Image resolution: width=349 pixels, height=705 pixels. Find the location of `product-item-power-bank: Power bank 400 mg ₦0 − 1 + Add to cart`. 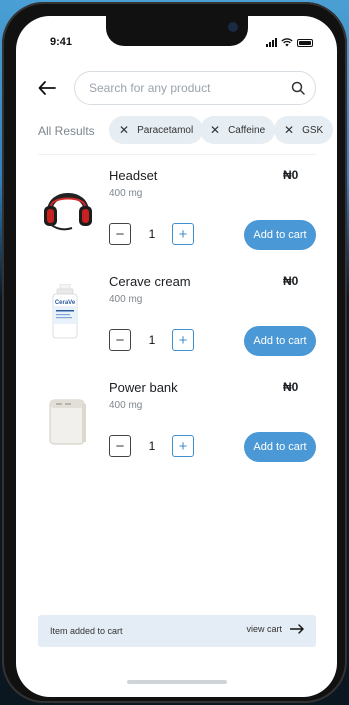

product-item-power-bank: Power bank 400 mg ₦0 − 1 + Add to cart is located at coordinates (176, 433).